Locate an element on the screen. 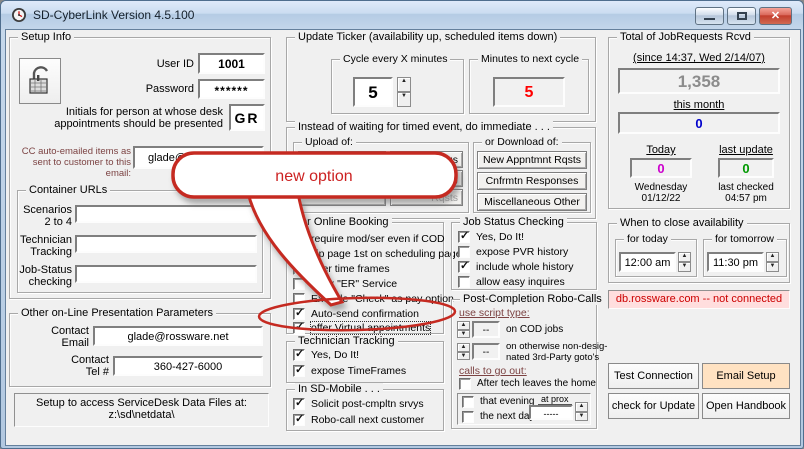 Image resolution: width=804 pixels, height=449 pixels. checkbox-label: offer Virtual appointments is located at coordinates (370, 328).